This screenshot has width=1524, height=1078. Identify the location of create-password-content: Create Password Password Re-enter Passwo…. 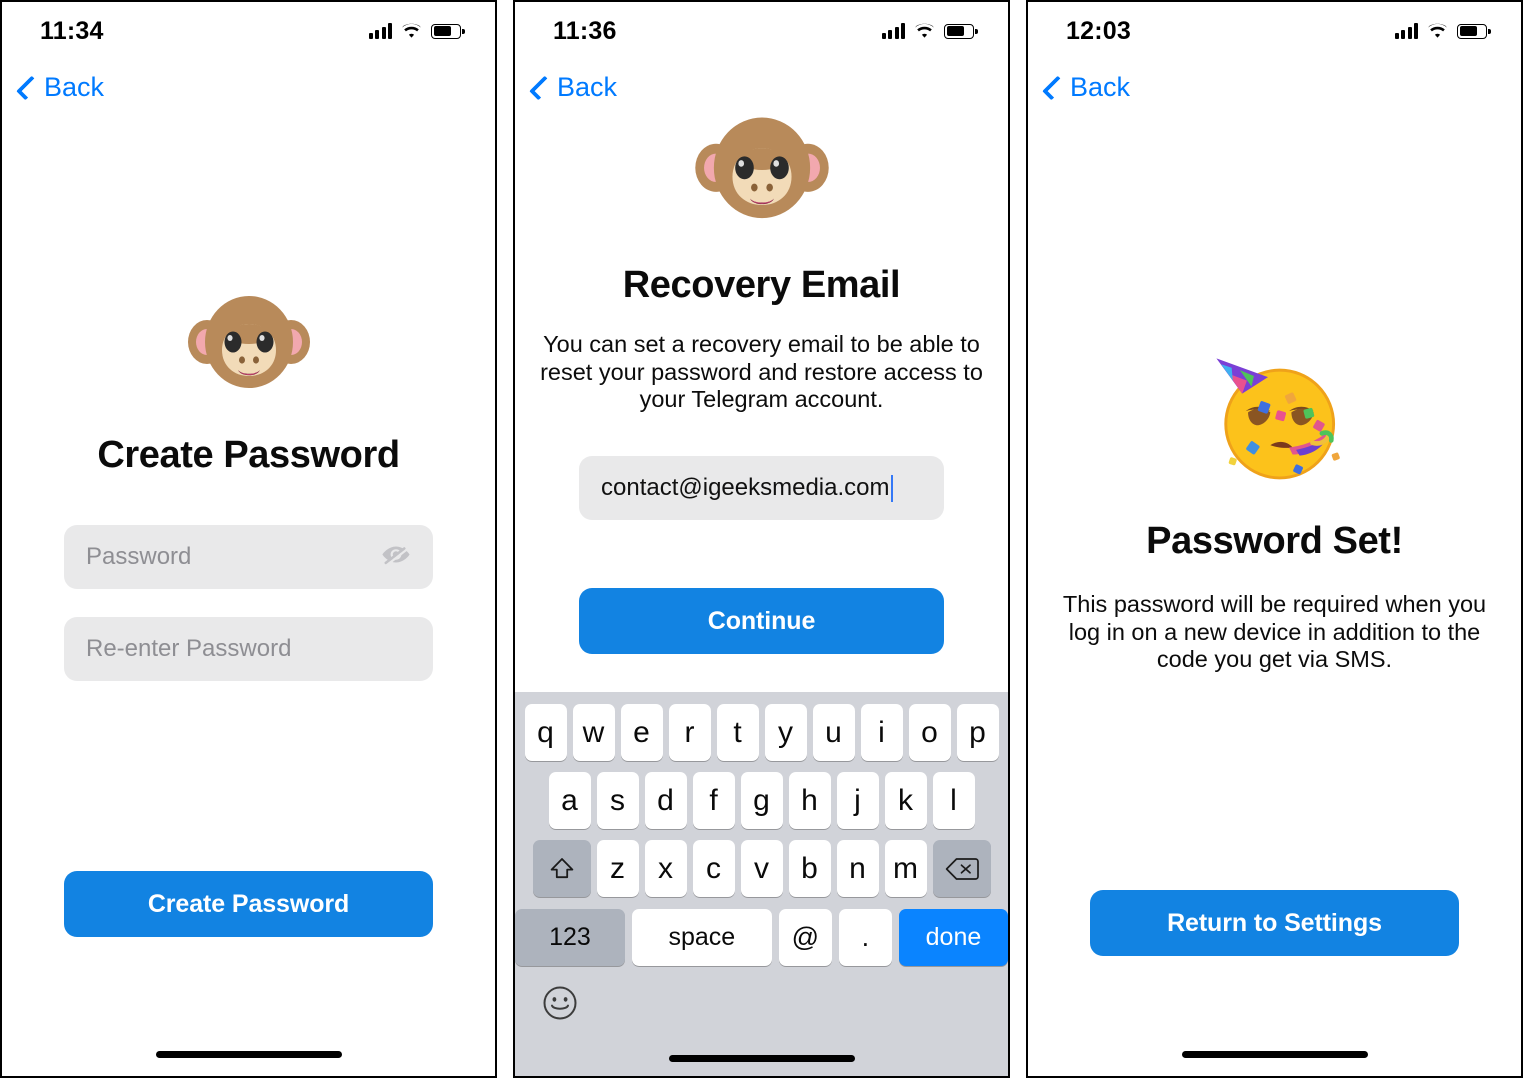
(248, 480).